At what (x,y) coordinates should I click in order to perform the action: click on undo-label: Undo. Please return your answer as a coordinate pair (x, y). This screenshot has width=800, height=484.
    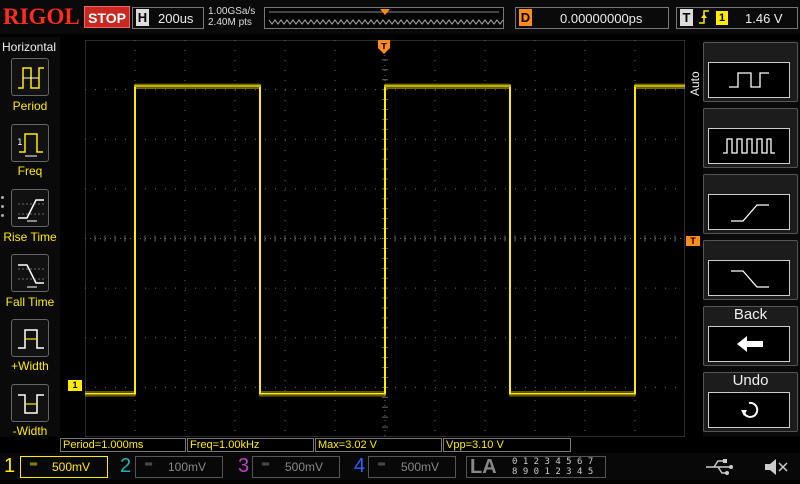
    Looking at the image, I should click on (750, 380).